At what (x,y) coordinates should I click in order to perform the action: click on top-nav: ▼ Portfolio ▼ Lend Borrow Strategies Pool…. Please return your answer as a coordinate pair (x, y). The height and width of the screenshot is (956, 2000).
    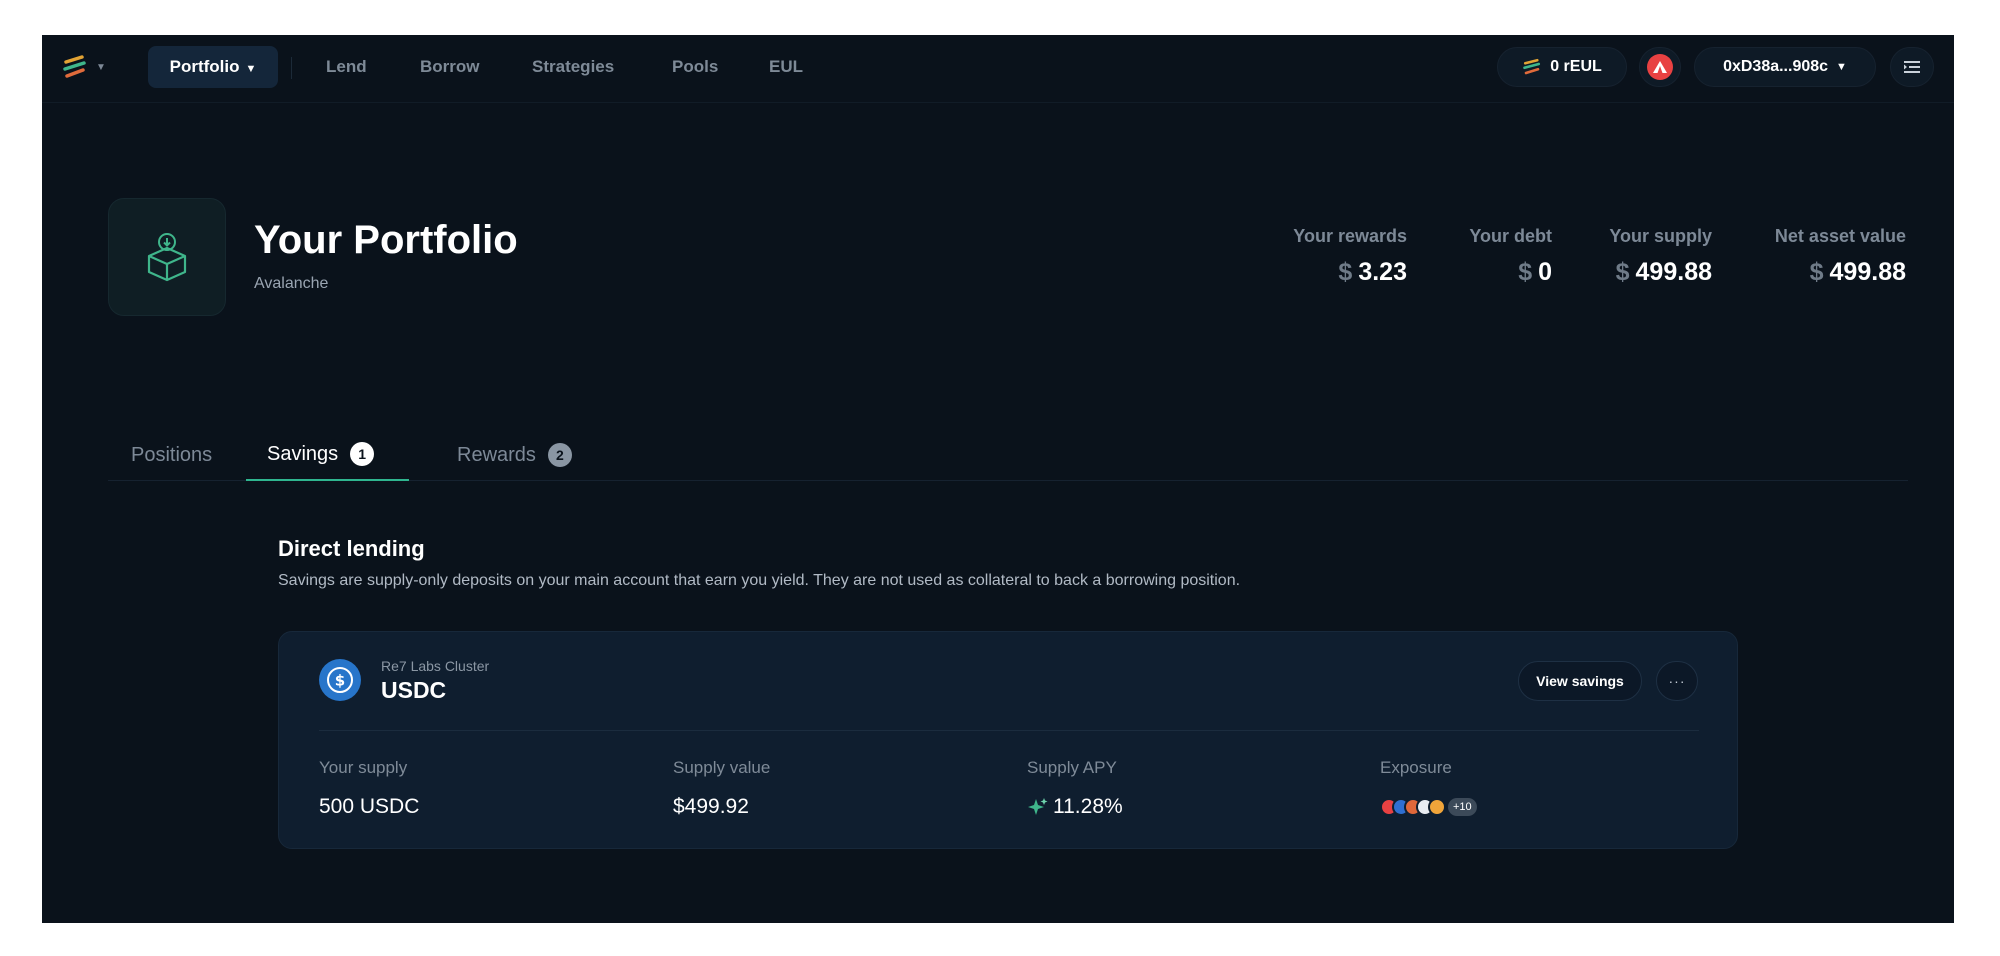
    Looking at the image, I should click on (998, 69).